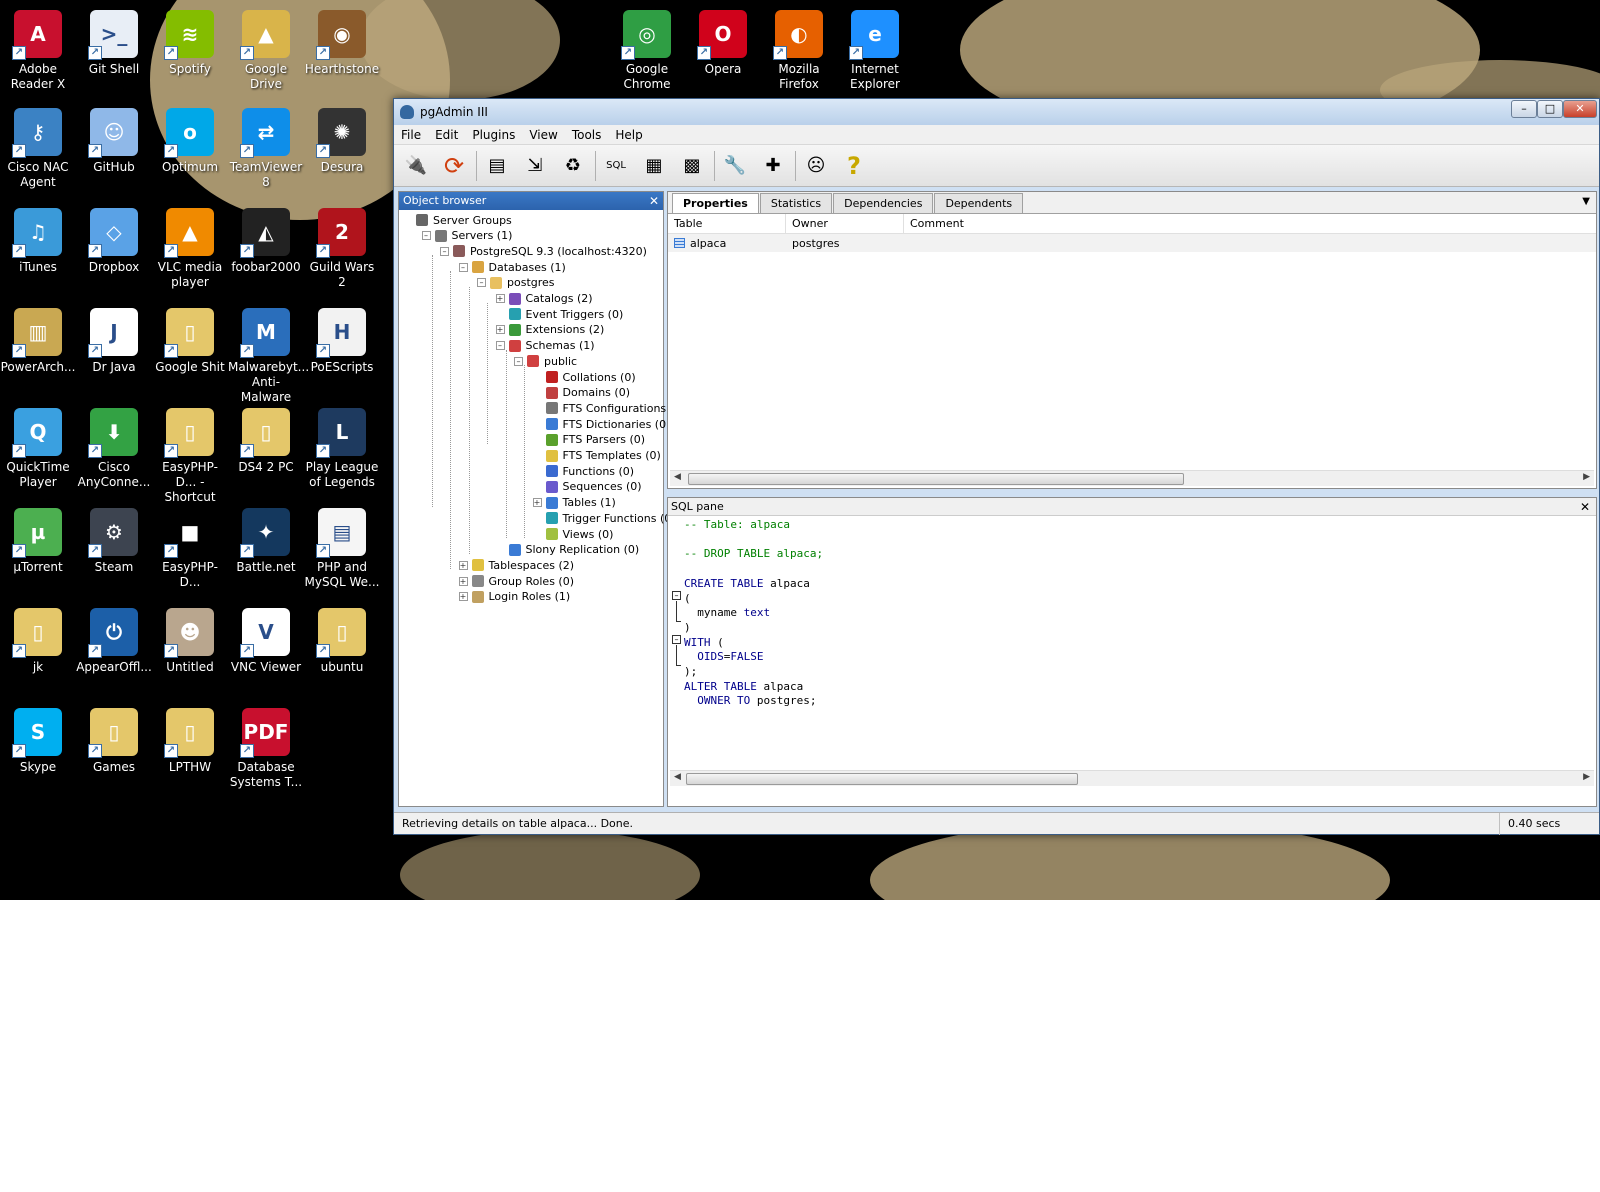  I want to click on desktop-shortcut: S ↗ Skype, so click(38, 750).